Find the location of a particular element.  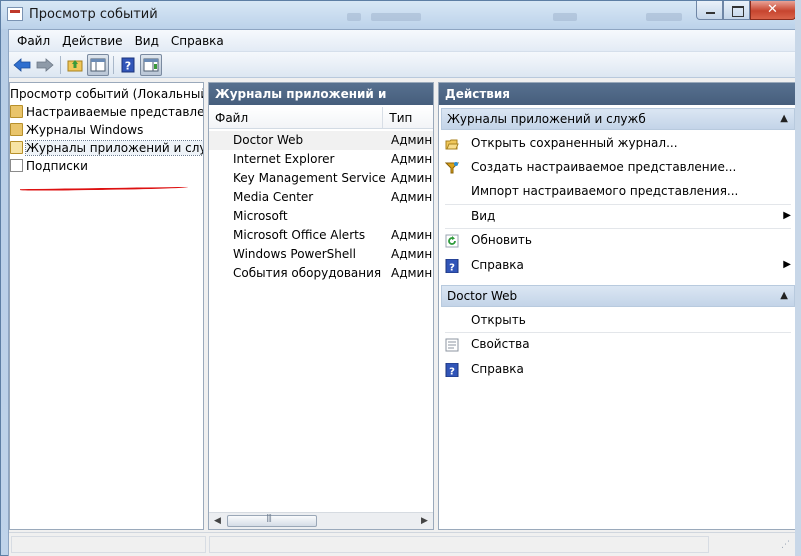

column-header-file: Файл is located at coordinates (296, 117).